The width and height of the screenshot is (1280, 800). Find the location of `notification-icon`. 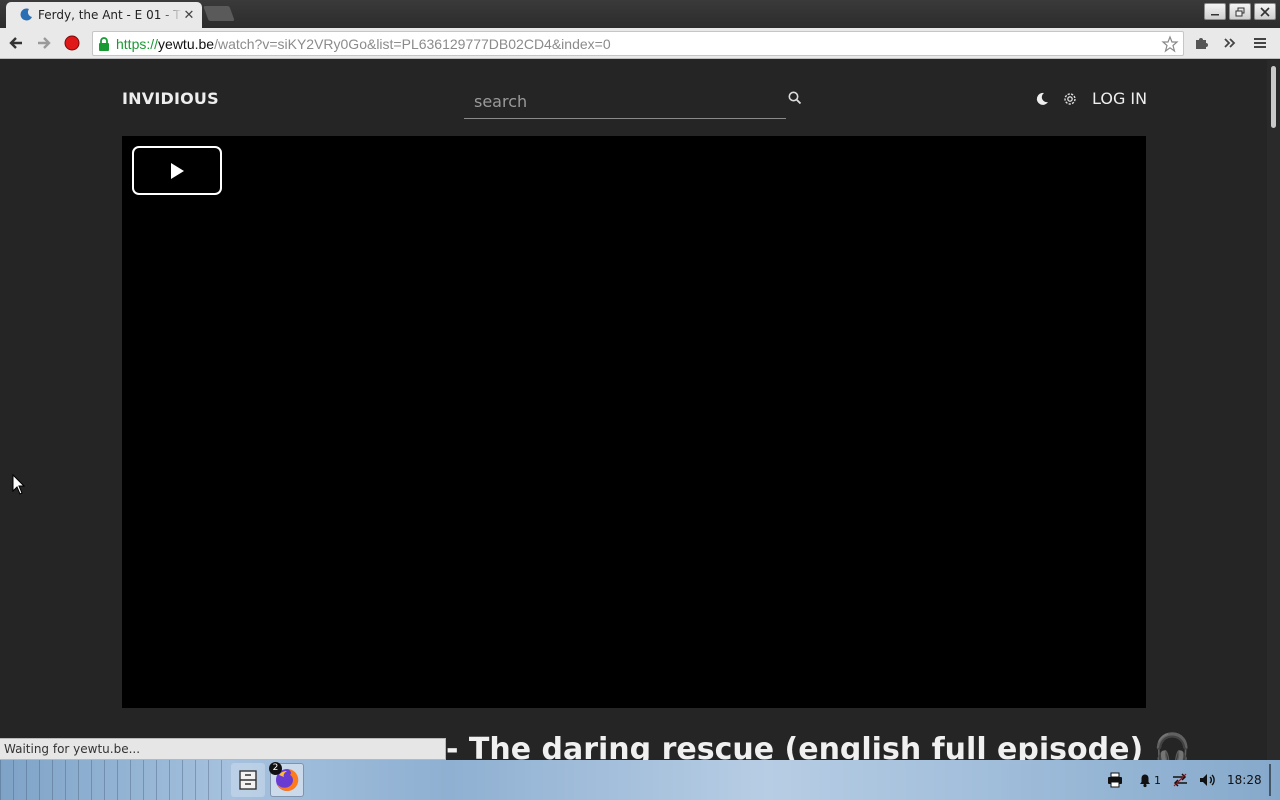

notification-icon is located at coordinates (1145, 781).